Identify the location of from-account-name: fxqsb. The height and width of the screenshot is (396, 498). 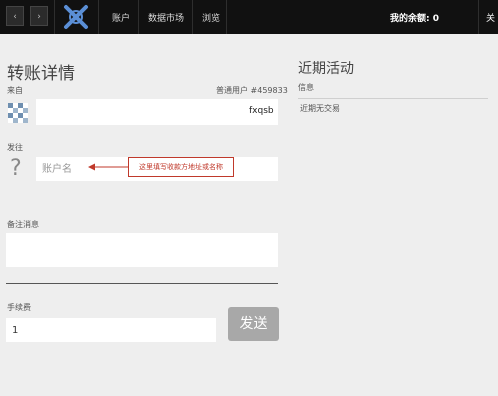
(261, 111).